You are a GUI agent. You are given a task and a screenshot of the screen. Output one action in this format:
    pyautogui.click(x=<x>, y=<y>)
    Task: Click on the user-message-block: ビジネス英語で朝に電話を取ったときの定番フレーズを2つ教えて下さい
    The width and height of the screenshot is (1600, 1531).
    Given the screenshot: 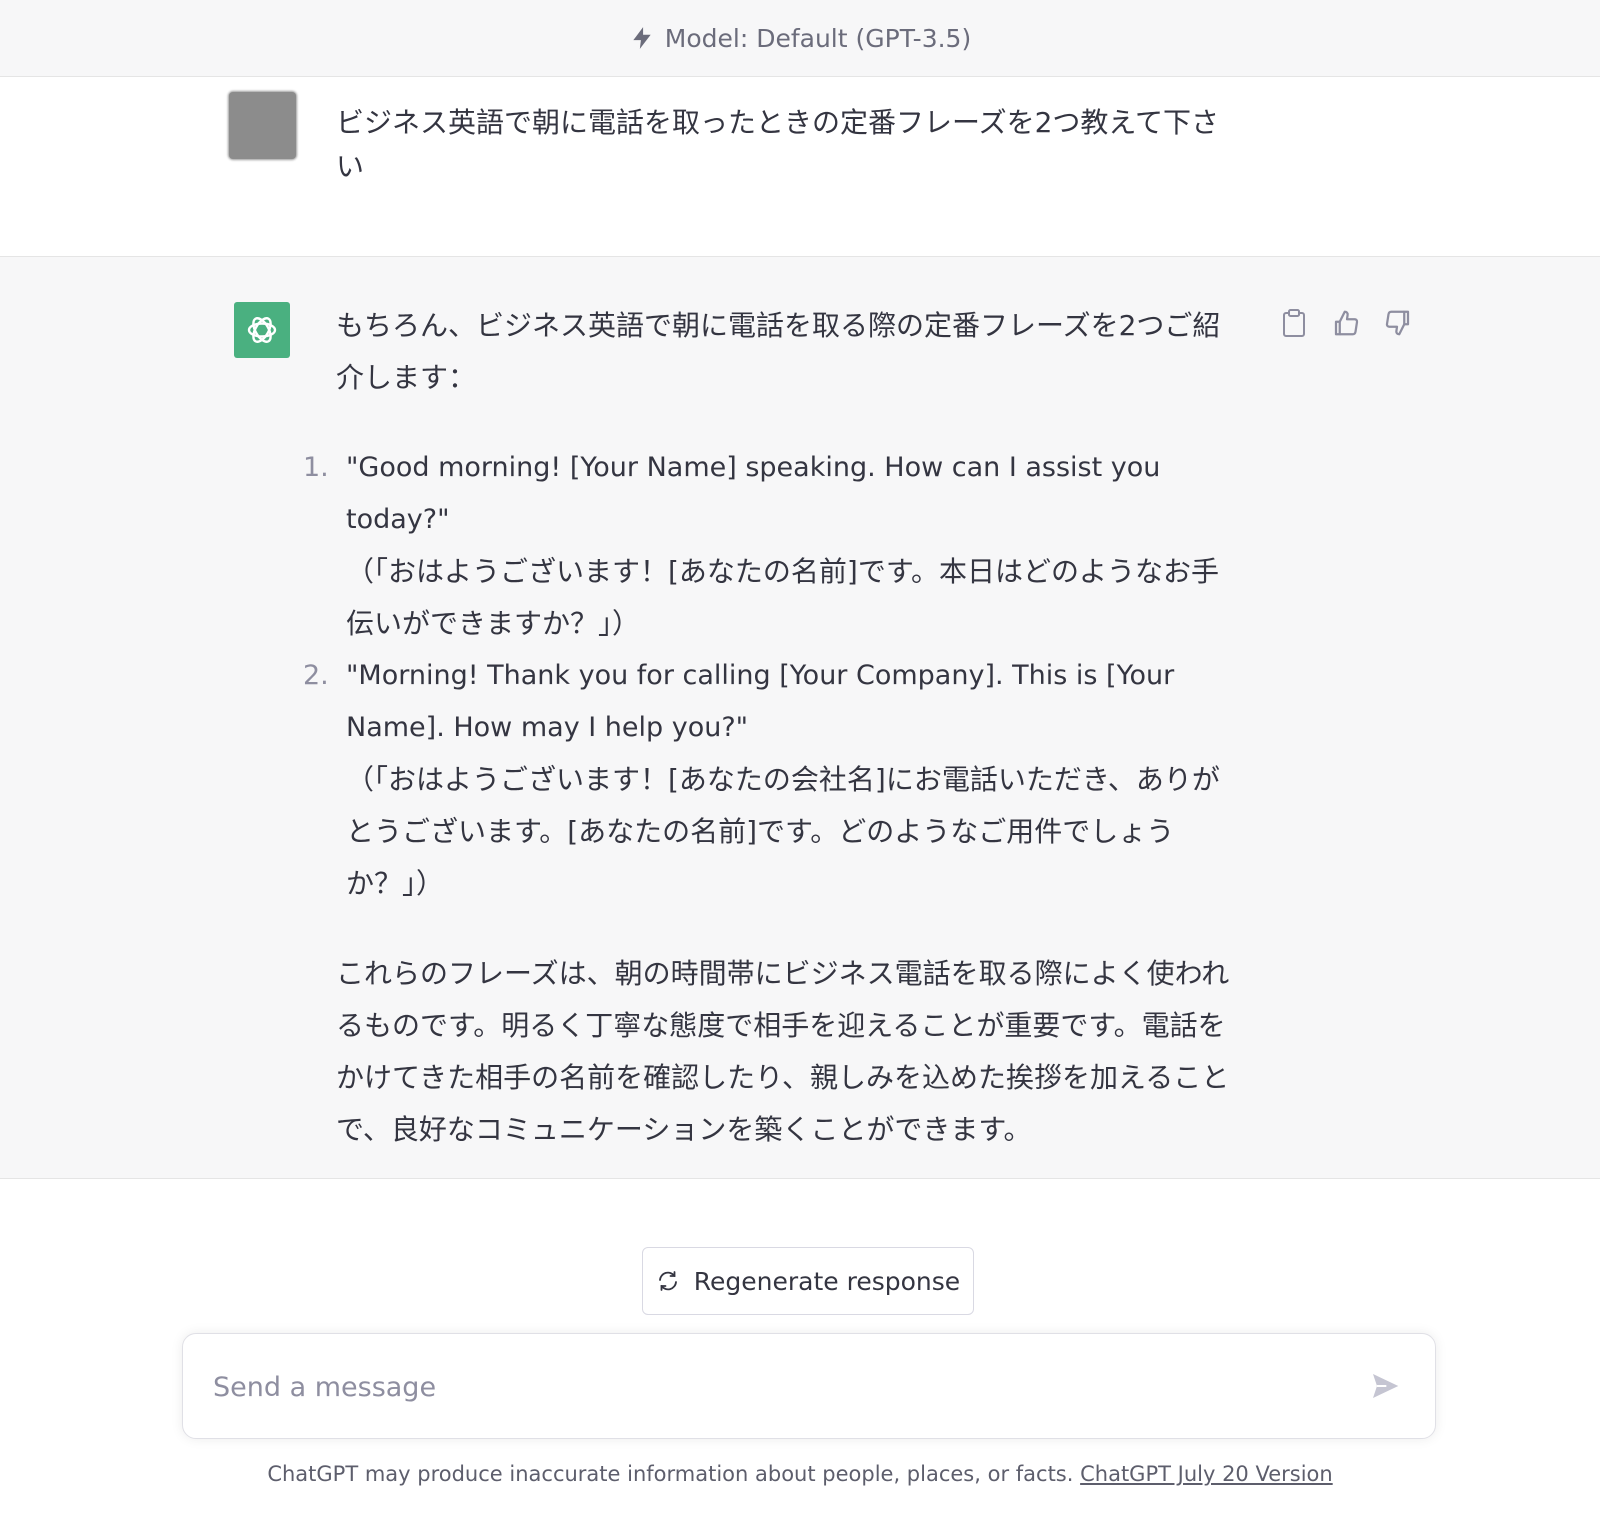 What is the action you would take?
    pyautogui.click(x=800, y=167)
    